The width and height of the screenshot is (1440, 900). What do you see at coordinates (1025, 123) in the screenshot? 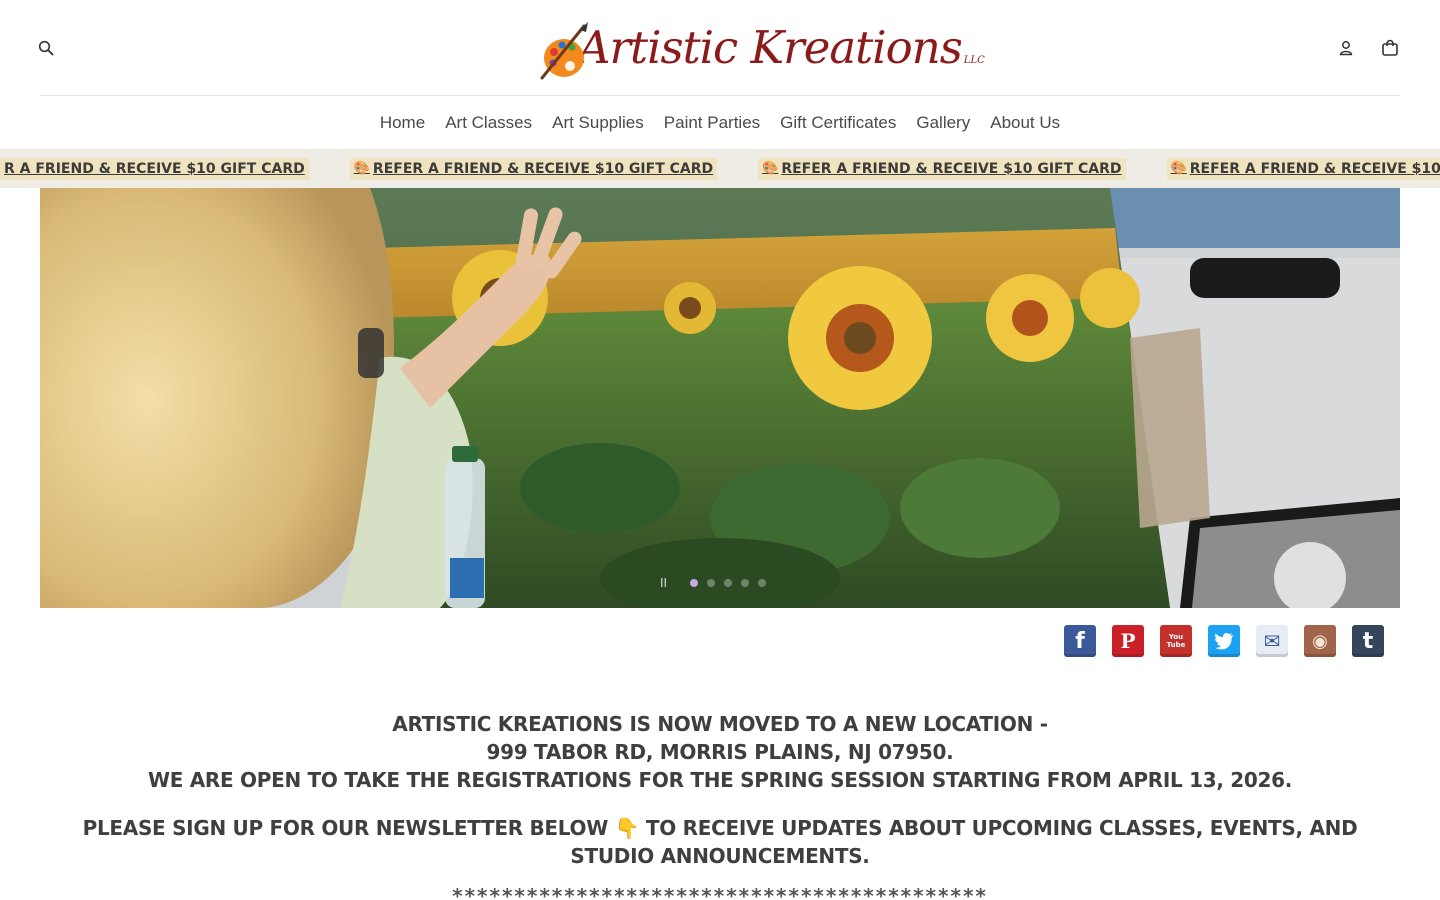
I see `nav-item-about-us: About Us` at bounding box center [1025, 123].